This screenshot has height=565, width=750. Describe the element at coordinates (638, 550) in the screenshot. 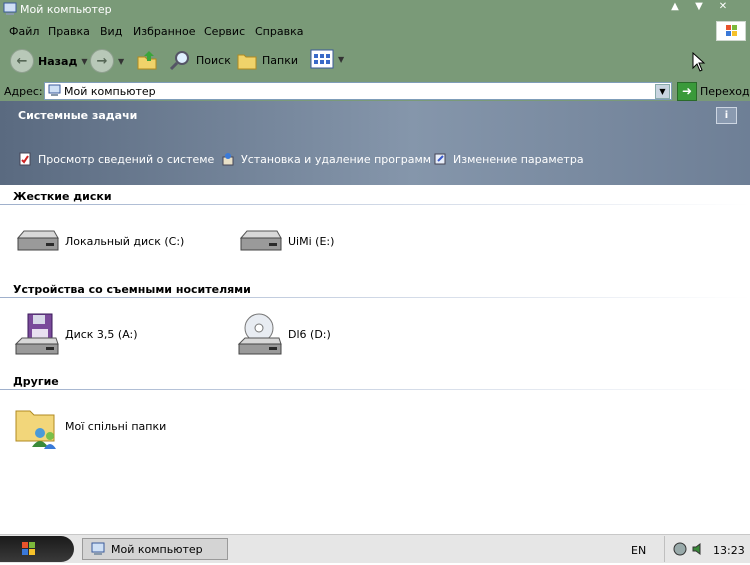

I see `language-indicator: EN` at that location.